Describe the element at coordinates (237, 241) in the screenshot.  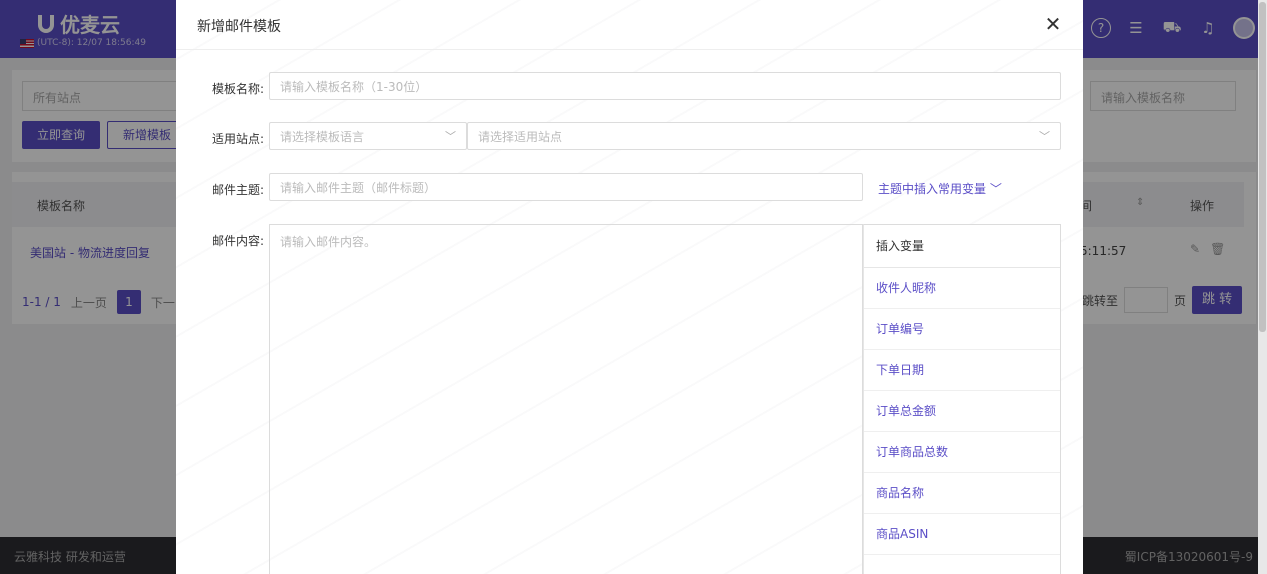
I see `content-label: 邮件内容:` at that location.